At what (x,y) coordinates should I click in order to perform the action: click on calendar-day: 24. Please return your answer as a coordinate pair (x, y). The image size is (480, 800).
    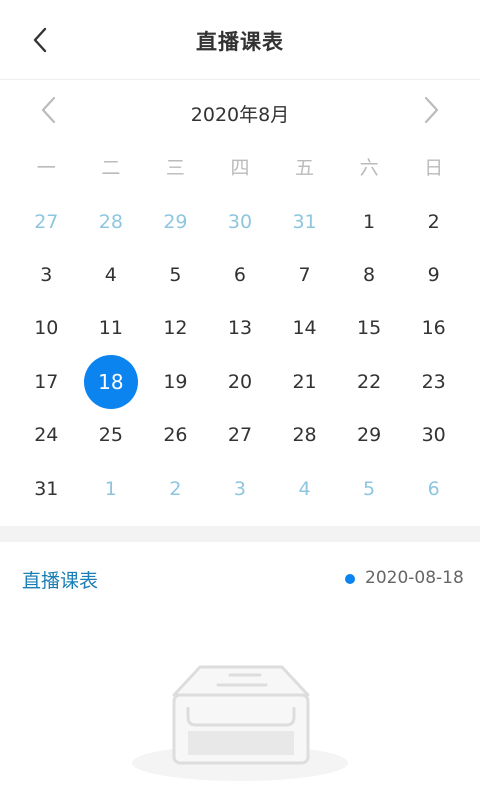
    Looking at the image, I should click on (46, 435).